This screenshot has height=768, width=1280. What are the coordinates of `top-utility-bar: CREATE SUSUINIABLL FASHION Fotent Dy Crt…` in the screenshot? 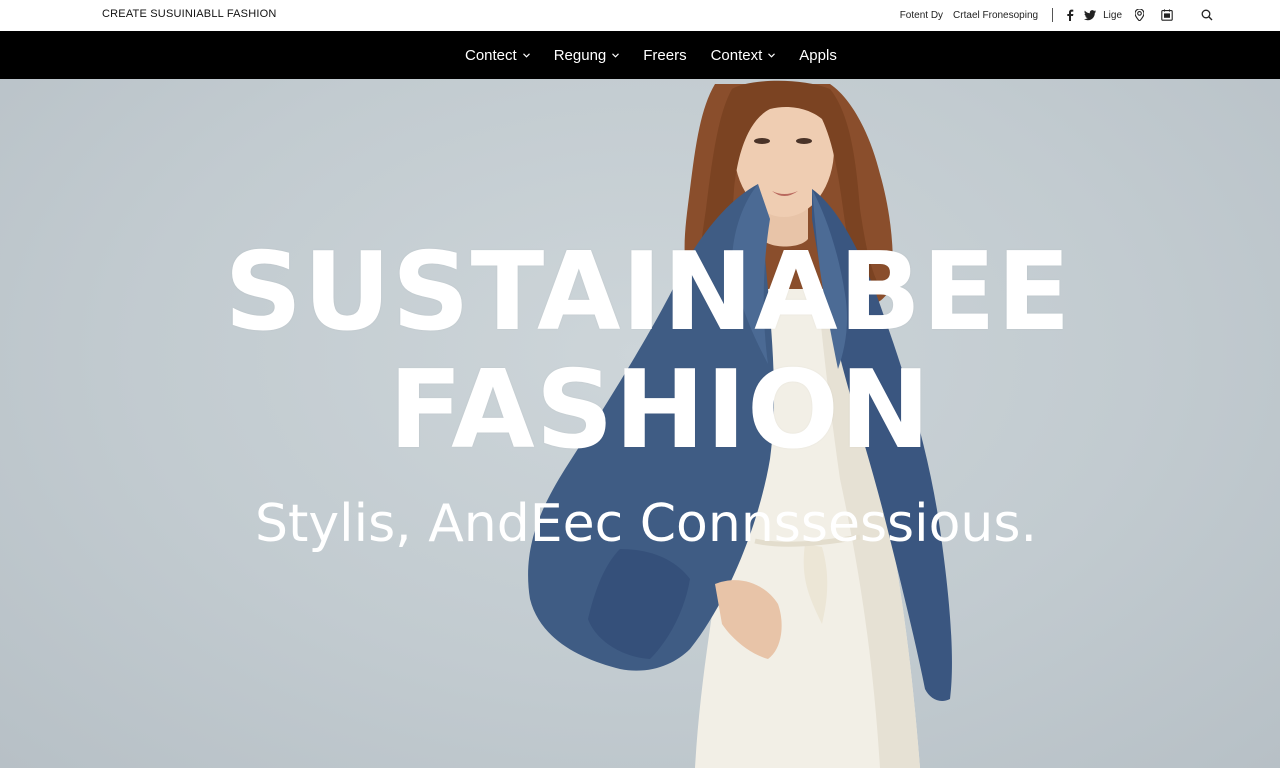 It's located at (640, 15).